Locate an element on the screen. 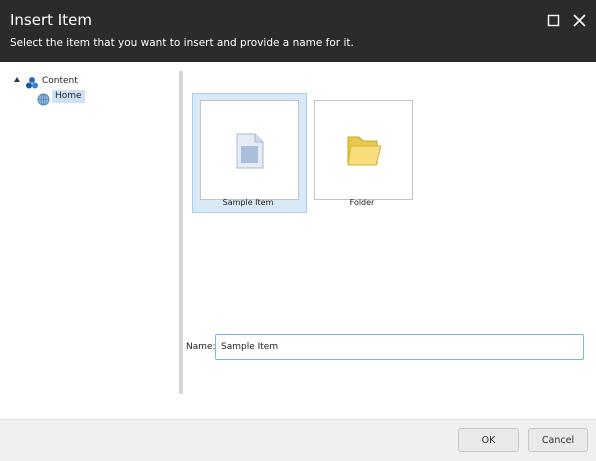 This screenshot has height=461, width=596. template-tile-sample-item is located at coordinates (249, 150).